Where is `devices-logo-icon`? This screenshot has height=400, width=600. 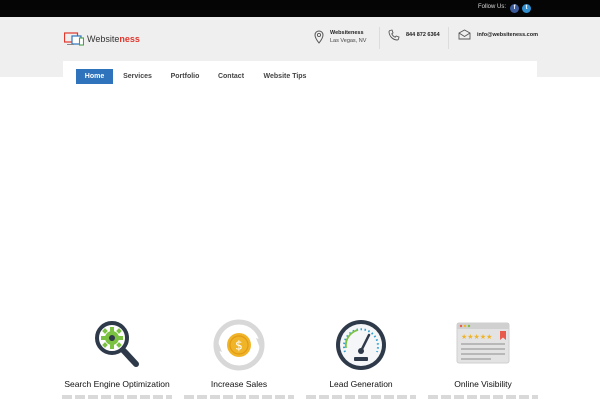 devices-logo-icon is located at coordinates (74, 39).